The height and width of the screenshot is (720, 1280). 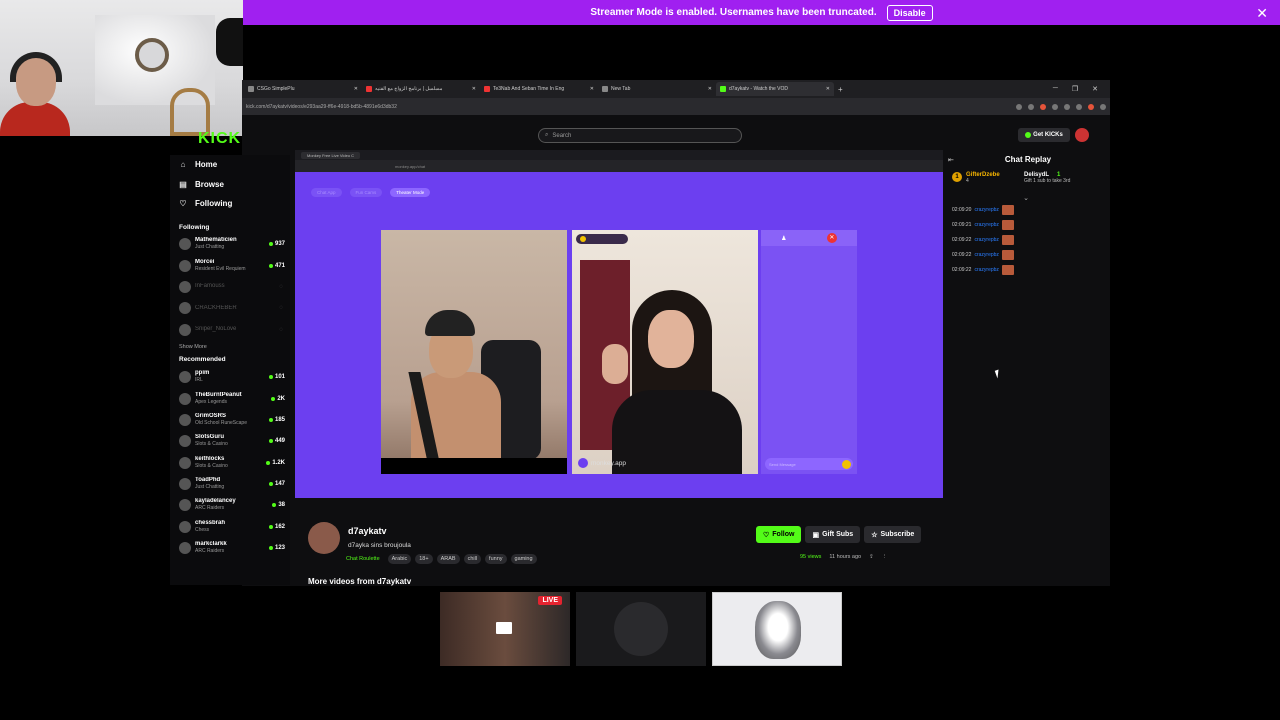 What do you see at coordinates (279, 441) in the screenshot?
I see `viewer-number: 449` at bounding box center [279, 441].